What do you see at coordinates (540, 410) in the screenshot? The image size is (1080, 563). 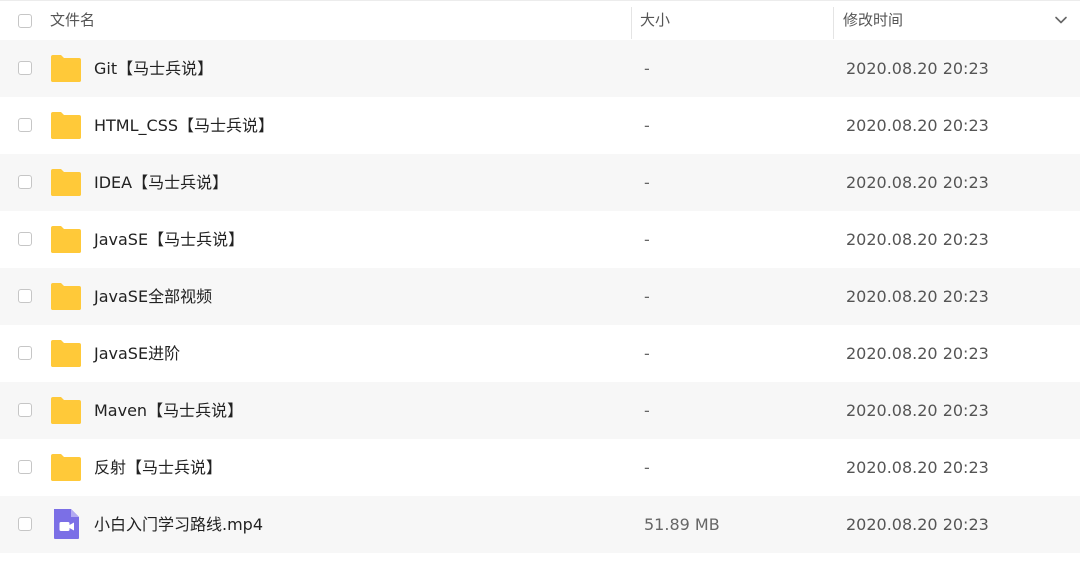 I see `file-row: Maven【马士兵说】 - 2020.08.20 20:23` at bounding box center [540, 410].